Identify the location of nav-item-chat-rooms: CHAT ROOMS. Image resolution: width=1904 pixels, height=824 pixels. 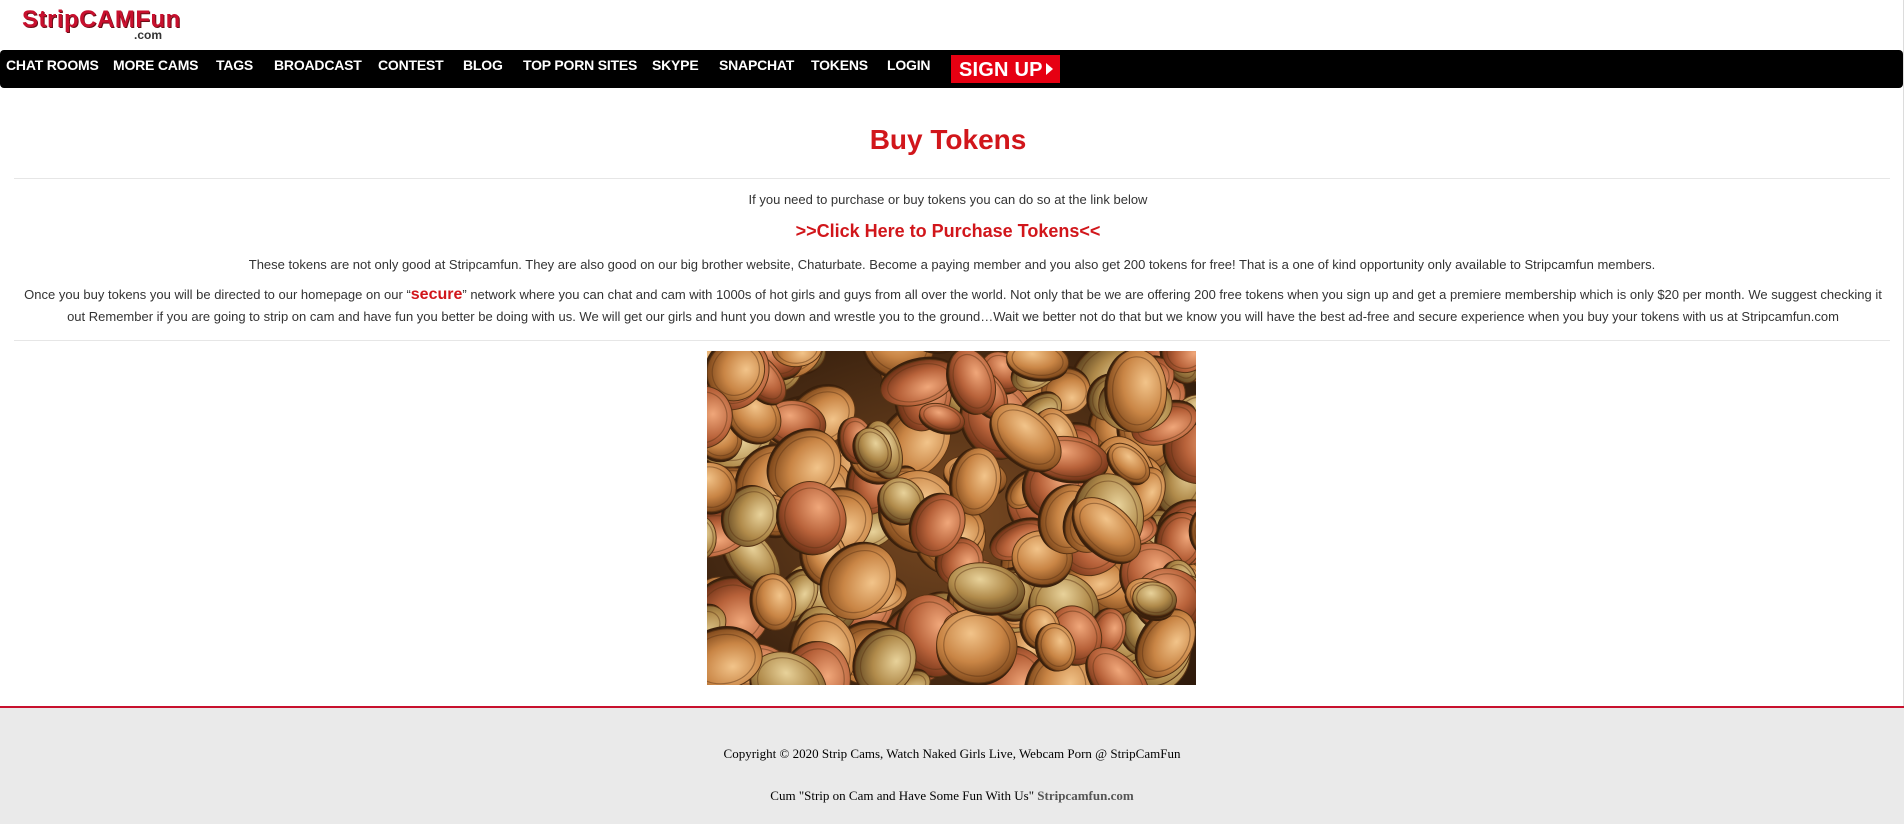
(52, 69).